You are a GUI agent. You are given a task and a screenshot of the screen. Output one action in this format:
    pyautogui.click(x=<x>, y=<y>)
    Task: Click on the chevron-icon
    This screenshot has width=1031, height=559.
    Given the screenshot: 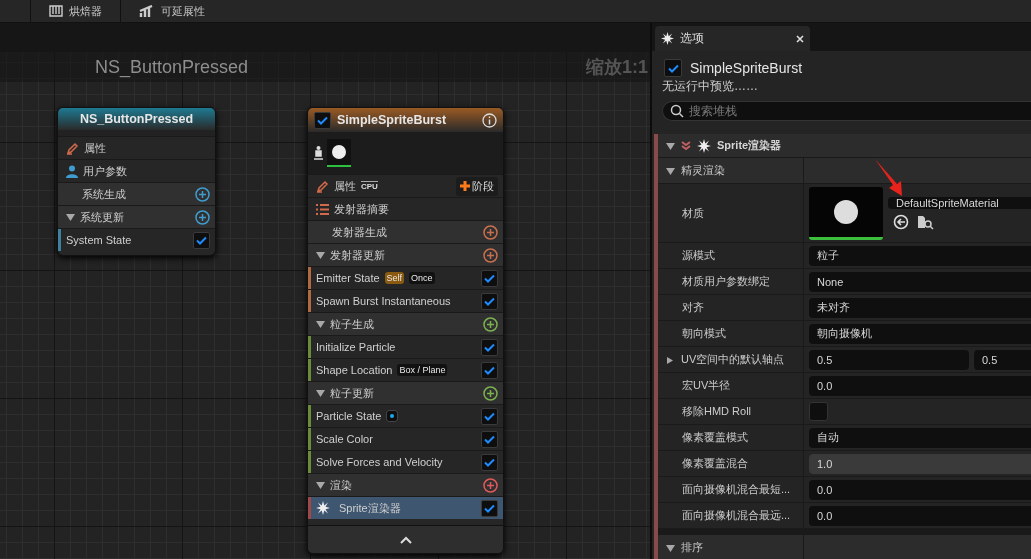 What is the action you would take?
    pyautogui.click(x=686, y=145)
    